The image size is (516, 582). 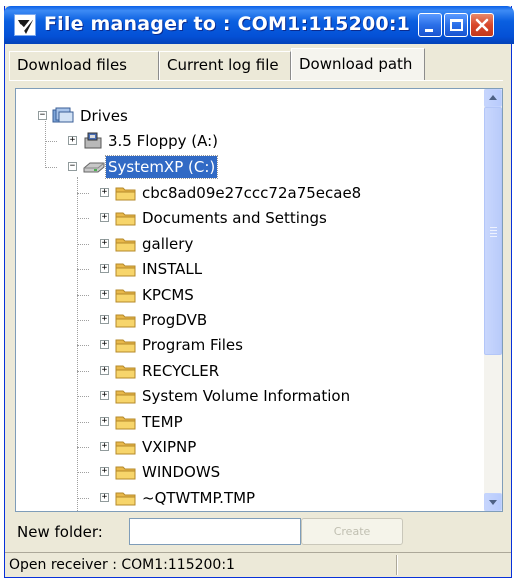 I want to click on close-button, so click(x=482, y=25).